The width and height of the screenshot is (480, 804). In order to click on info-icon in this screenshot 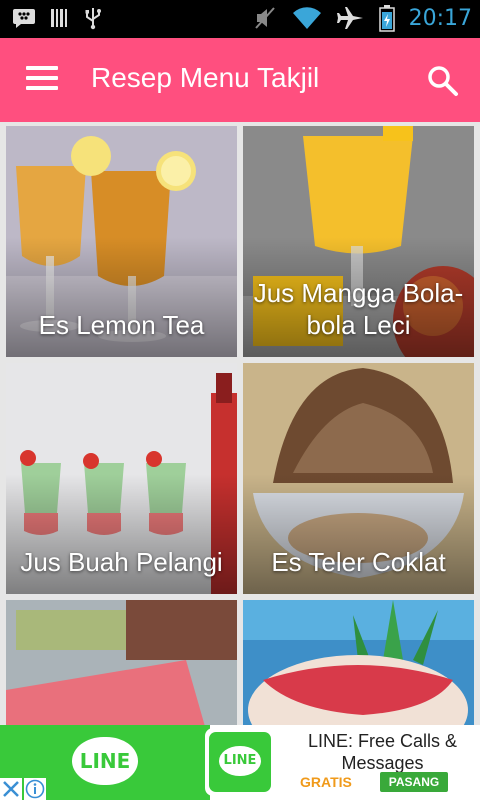, I will do `click(35, 789)`.